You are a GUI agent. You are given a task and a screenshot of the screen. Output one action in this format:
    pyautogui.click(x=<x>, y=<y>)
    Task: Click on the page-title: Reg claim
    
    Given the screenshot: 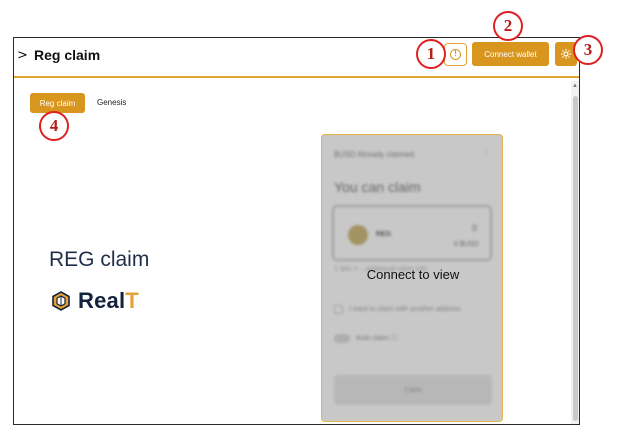 What is the action you would take?
    pyautogui.click(x=67, y=55)
    